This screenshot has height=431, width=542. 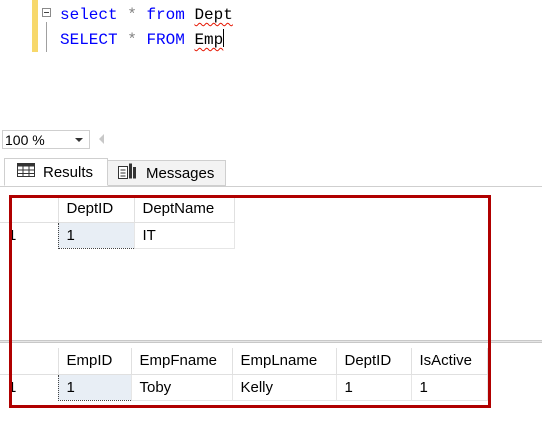 What do you see at coordinates (79, 140) in the screenshot?
I see `chevron-down-icon` at bounding box center [79, 140].